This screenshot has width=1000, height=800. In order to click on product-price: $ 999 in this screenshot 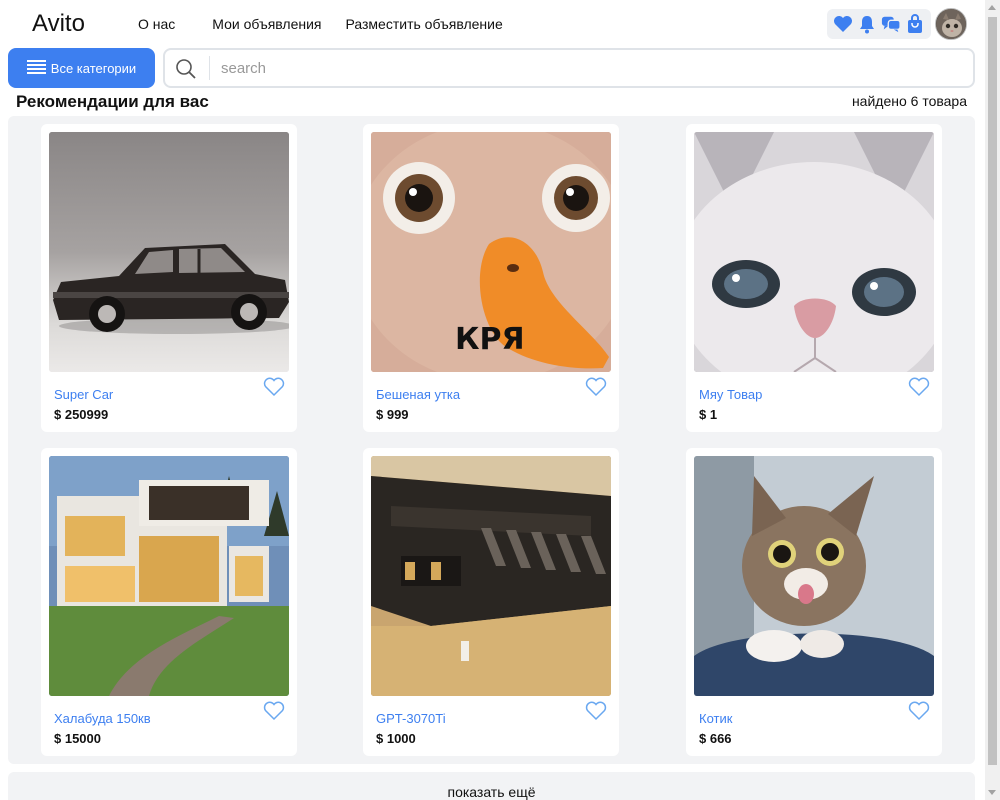, I will do `click(392, 414)`.